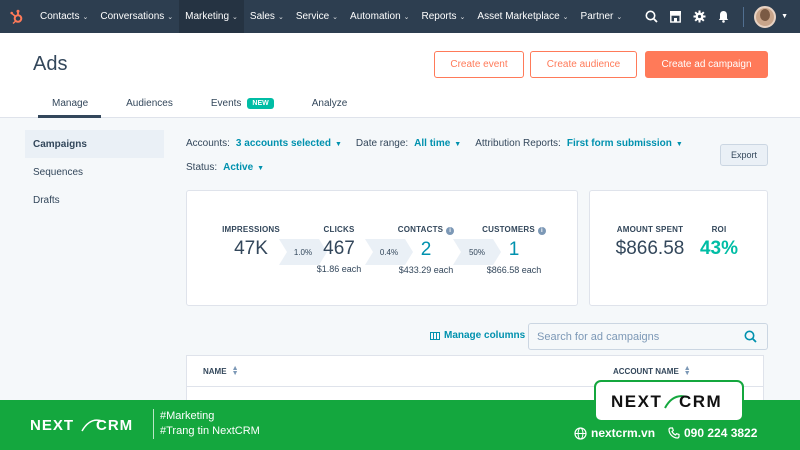  I want to click on cost-per-contact: $433.29 each, so click(426, 270).